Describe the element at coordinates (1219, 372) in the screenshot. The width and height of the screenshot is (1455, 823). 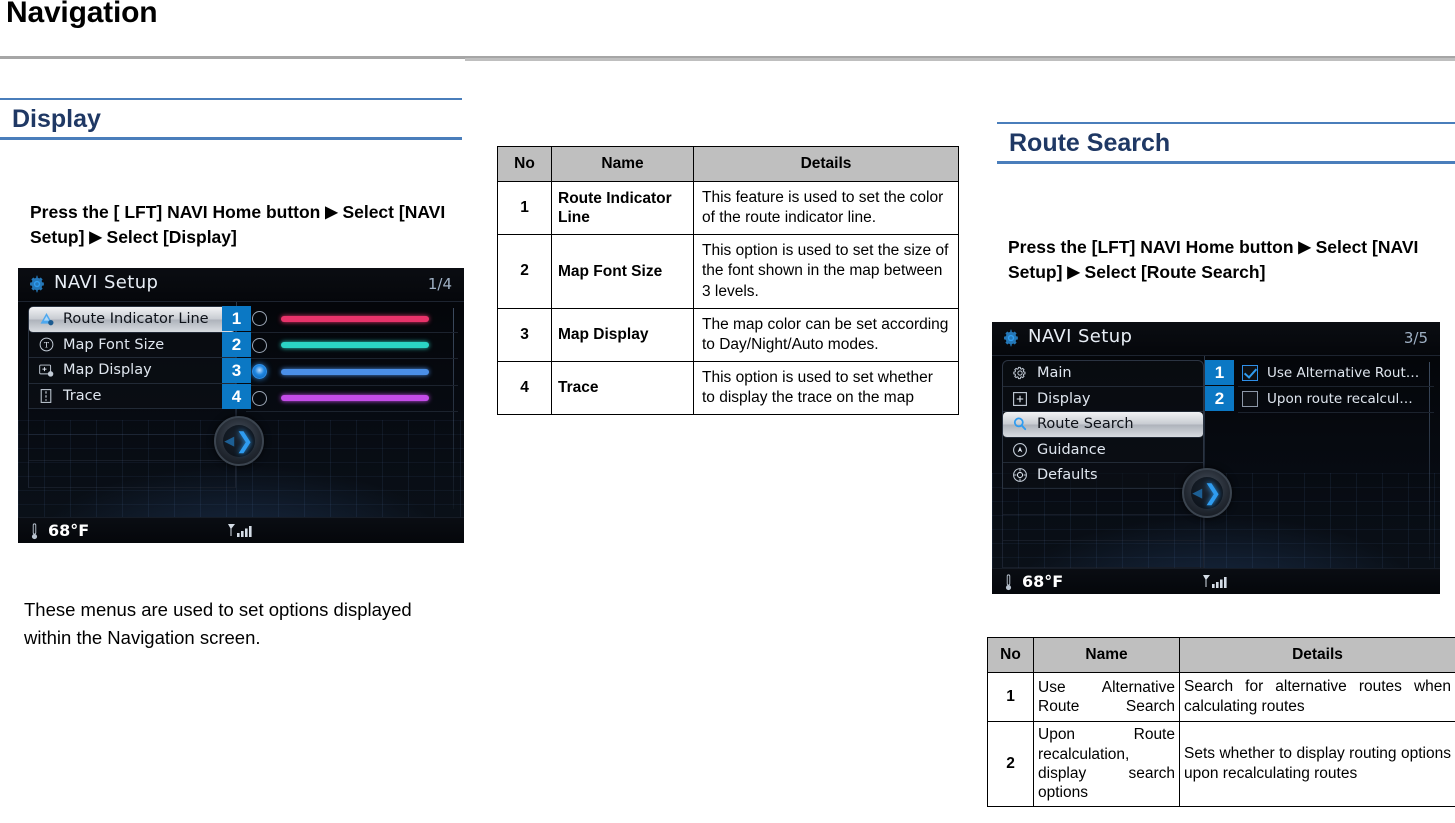
I see `callout-badge-1: 1` at that location.